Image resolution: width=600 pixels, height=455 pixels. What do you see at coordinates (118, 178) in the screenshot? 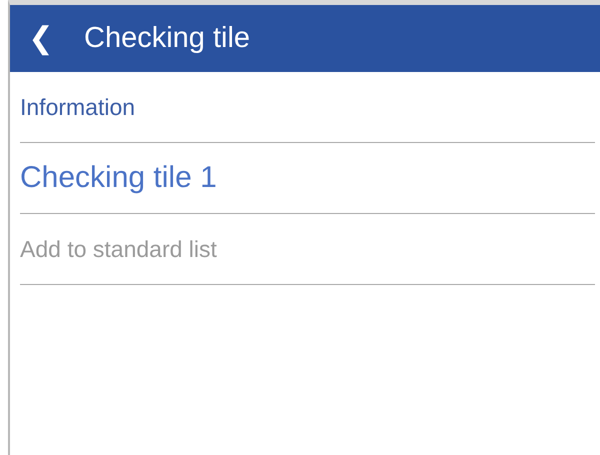
I see `list-item: Checking tile 1` at bounding box center [118, 178].